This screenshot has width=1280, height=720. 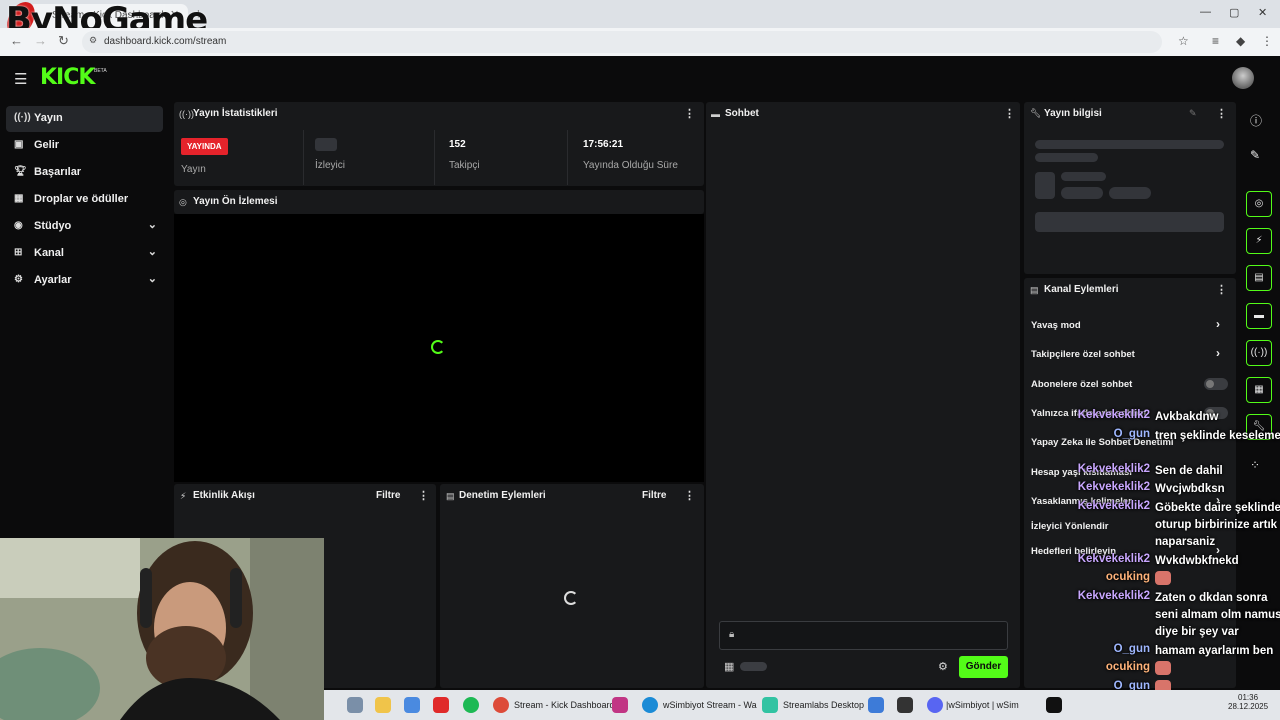 I want to click on action-slow-mode: Yavaş mod, so click(x=1056, y=325).